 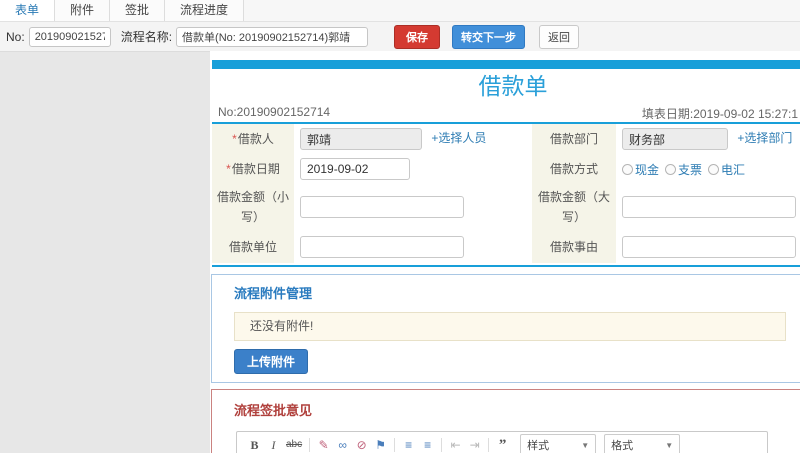 What do you see at coordinates (719, 114) in the screenshot?
I see `form-fill-date: 填表日期:2019-09-02 15:27:1` at bounding box center [719, 114].